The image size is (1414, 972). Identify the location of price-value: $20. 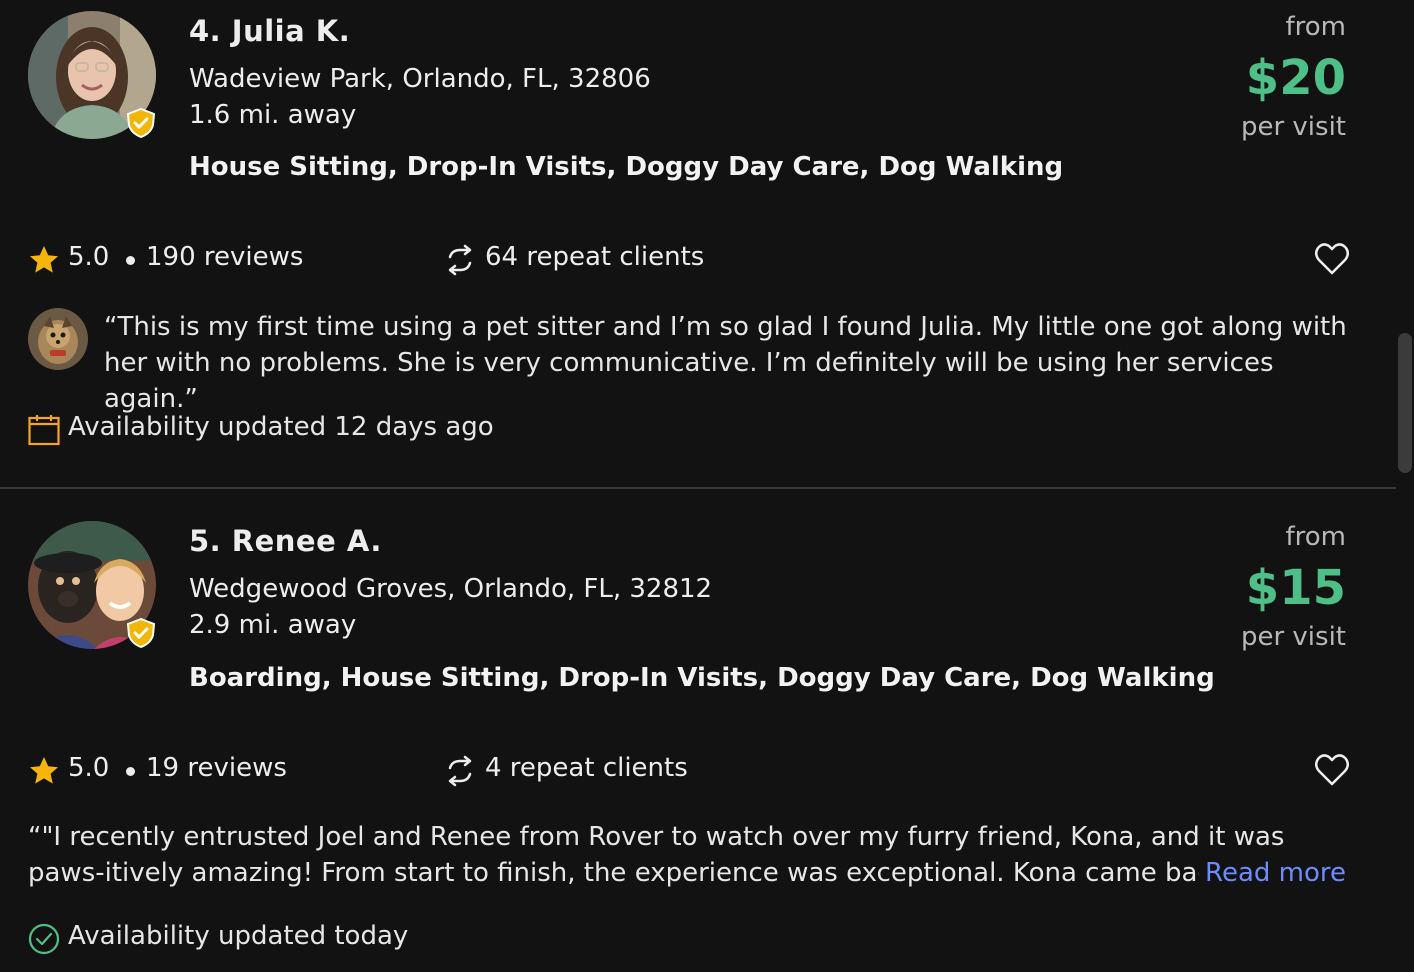
(1295, 78).